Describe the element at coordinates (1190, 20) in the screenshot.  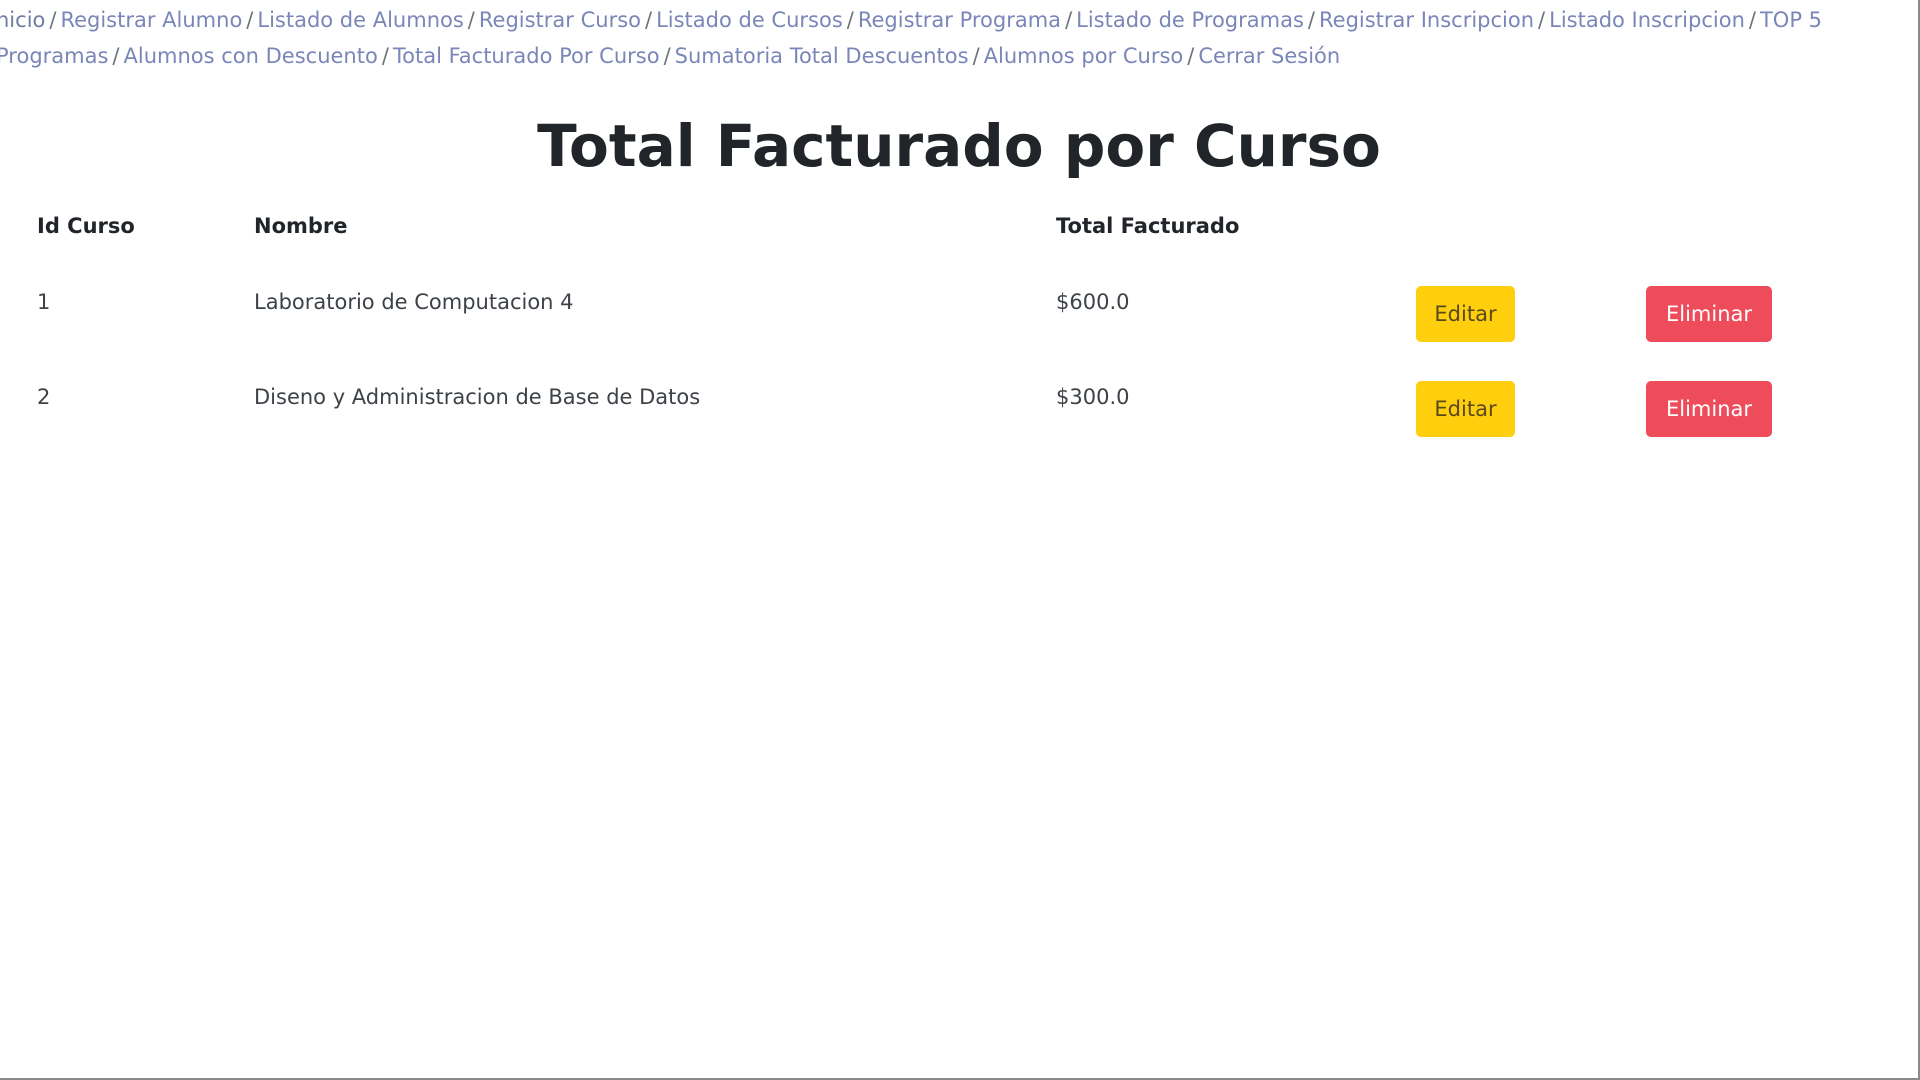
I see `nav-link-listado-programas: Listado de Programas` at that location.